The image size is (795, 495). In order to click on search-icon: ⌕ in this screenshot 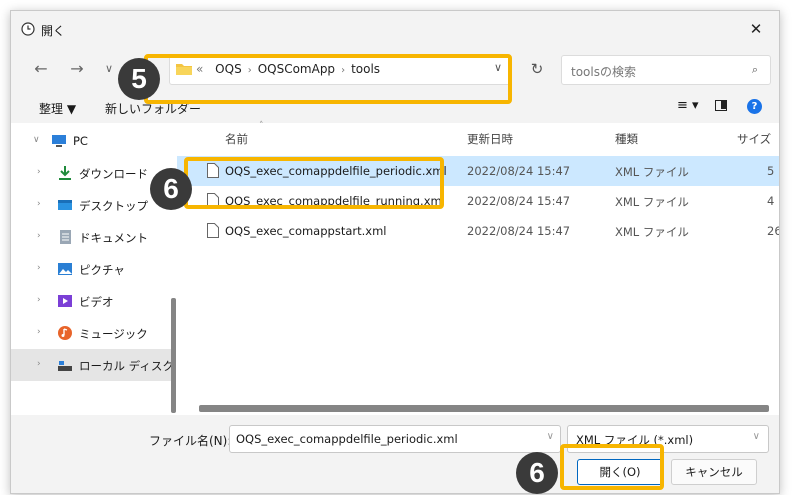, I will do `click(754, 69)`.